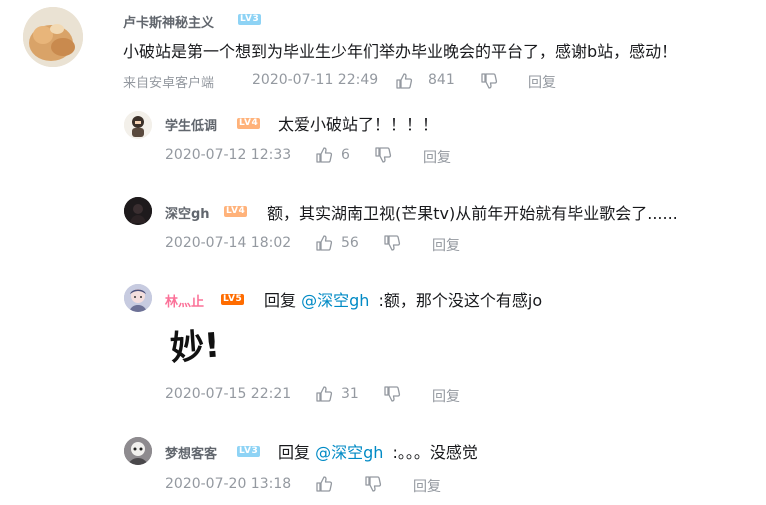 The height and width of the screenshot is (505, 766). What do you see at coordinates (195, 346) in the screenshot?
I see `sticker-text: 妙!` at bounding box center [195, 346].